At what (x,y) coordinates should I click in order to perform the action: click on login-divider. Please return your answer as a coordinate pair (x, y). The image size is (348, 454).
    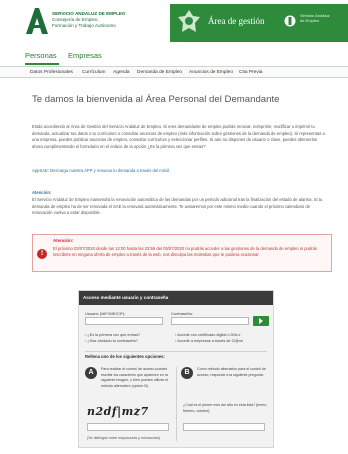
    Looking at the image, I should click on (176, 351).